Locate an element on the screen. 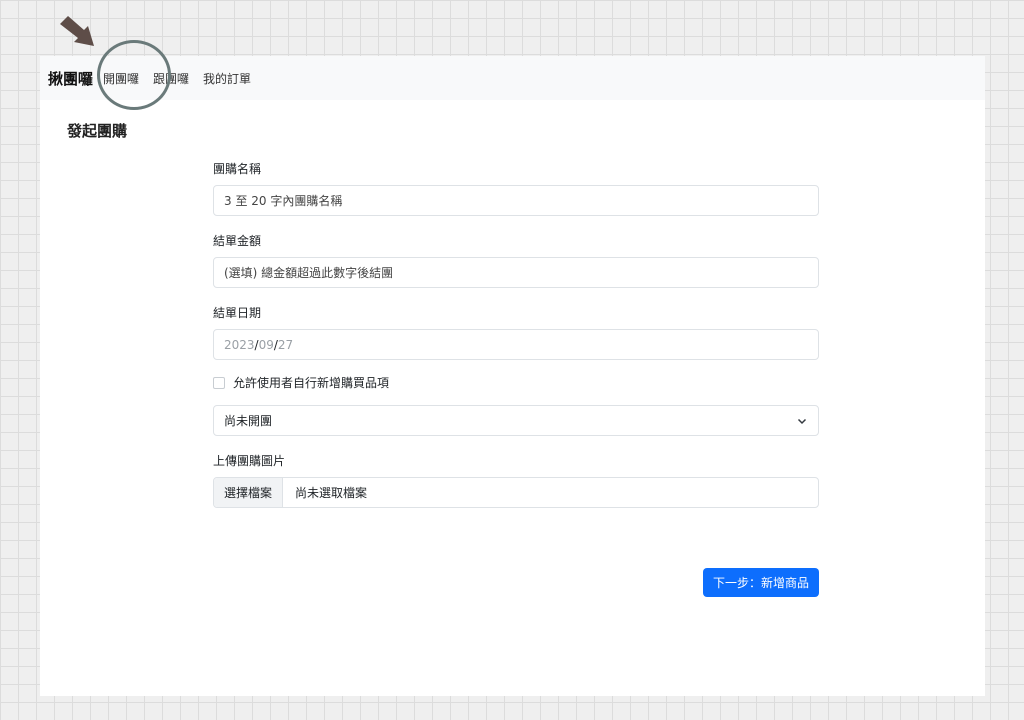  group-status-select: 尚未開團 is located at coordinates (516, 420).